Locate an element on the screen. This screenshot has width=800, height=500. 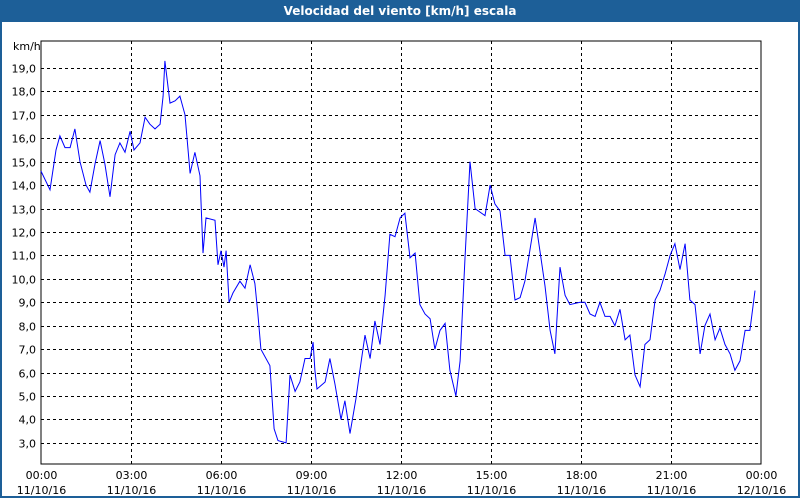
y-tick-label: 11,0 is located at coordinates (24, 256).